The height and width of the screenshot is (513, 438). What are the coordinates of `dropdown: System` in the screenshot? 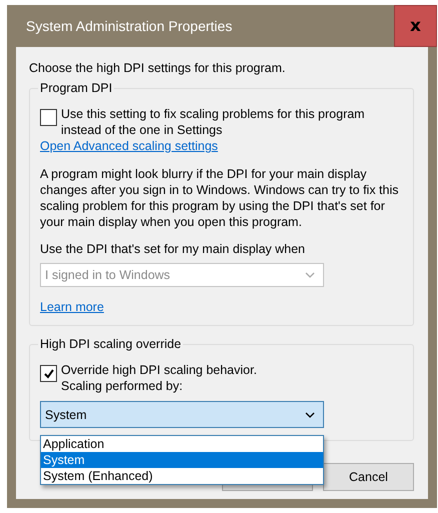 It's located at (182, 414).